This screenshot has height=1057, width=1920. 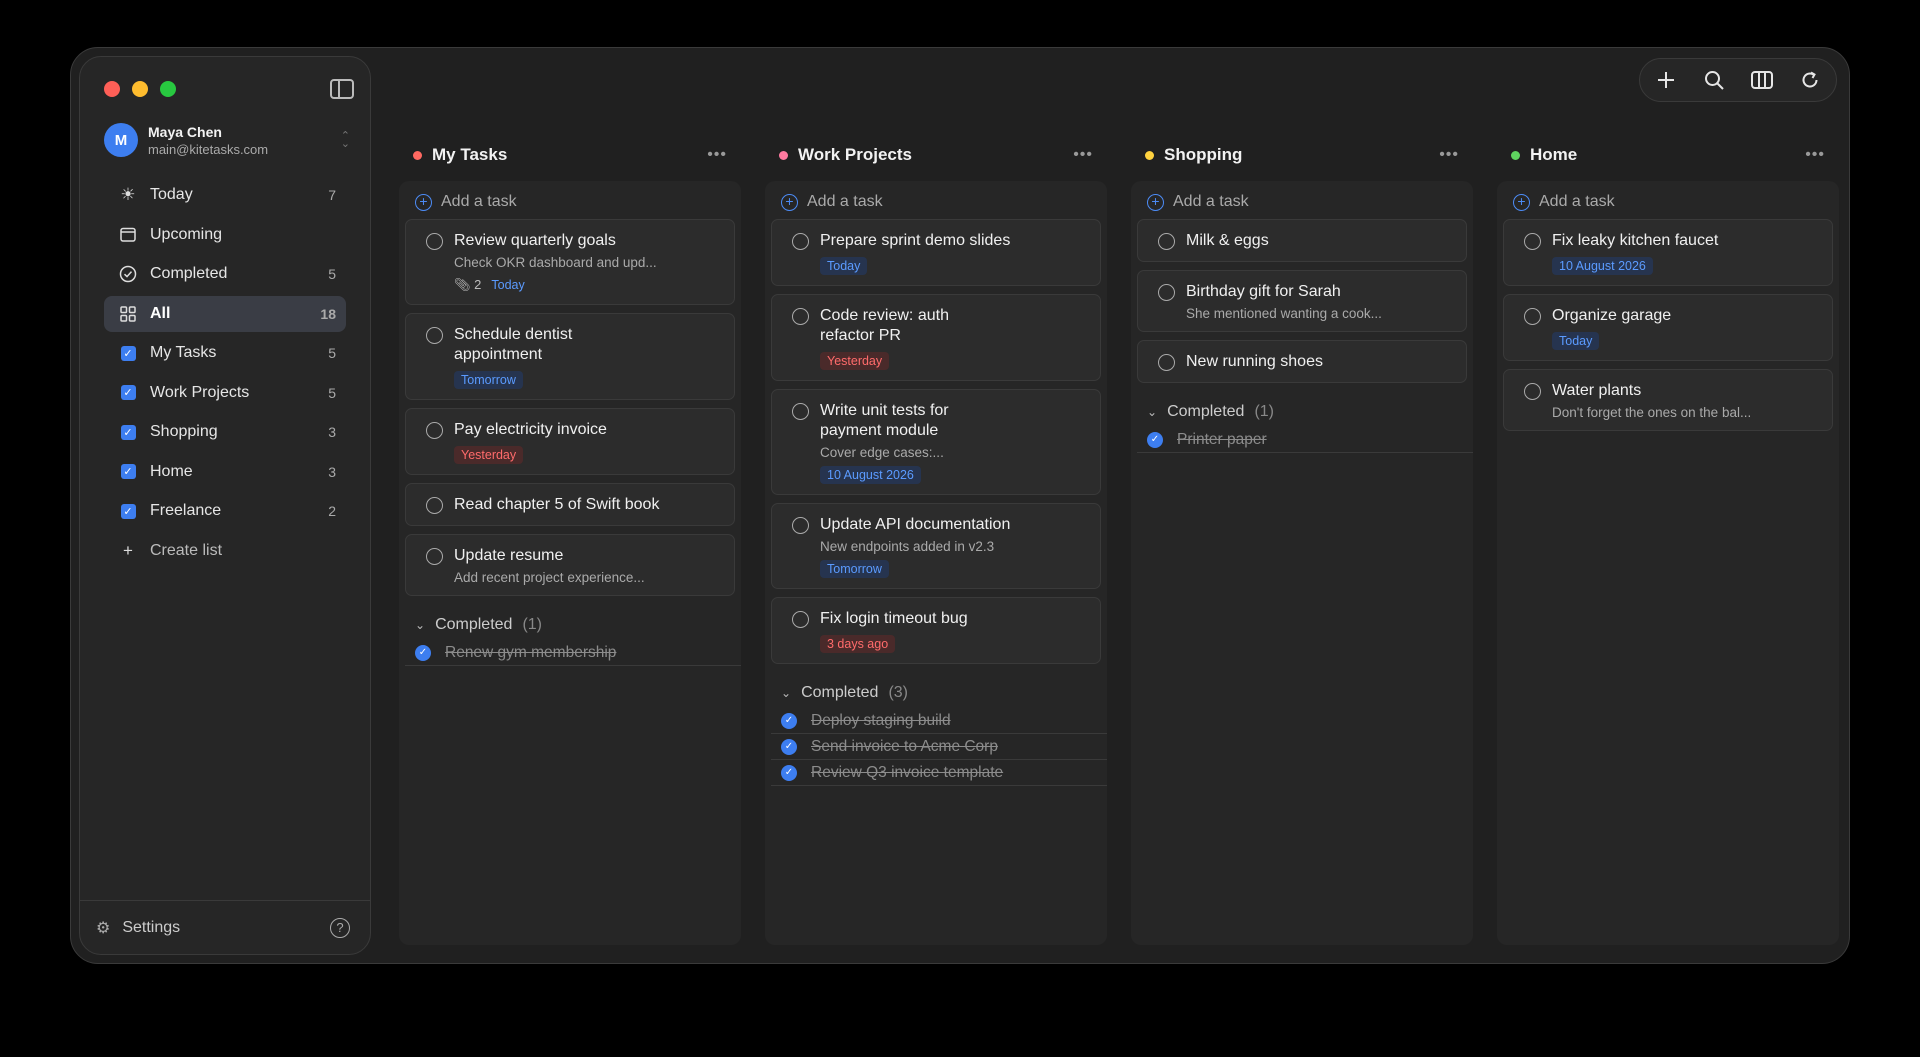 I want to click on task-title: Read chapter 5 of Swift book, so click(x=557, y=504).